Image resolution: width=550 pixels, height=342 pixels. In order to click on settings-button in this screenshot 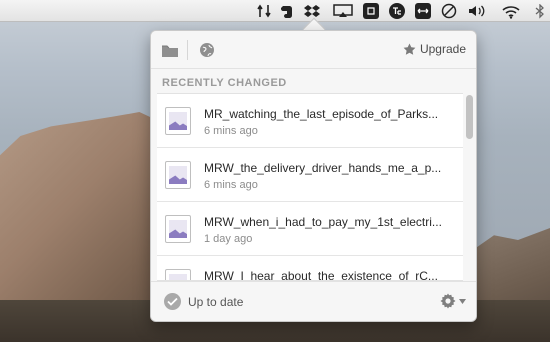, I will do `click(452, 301)`.